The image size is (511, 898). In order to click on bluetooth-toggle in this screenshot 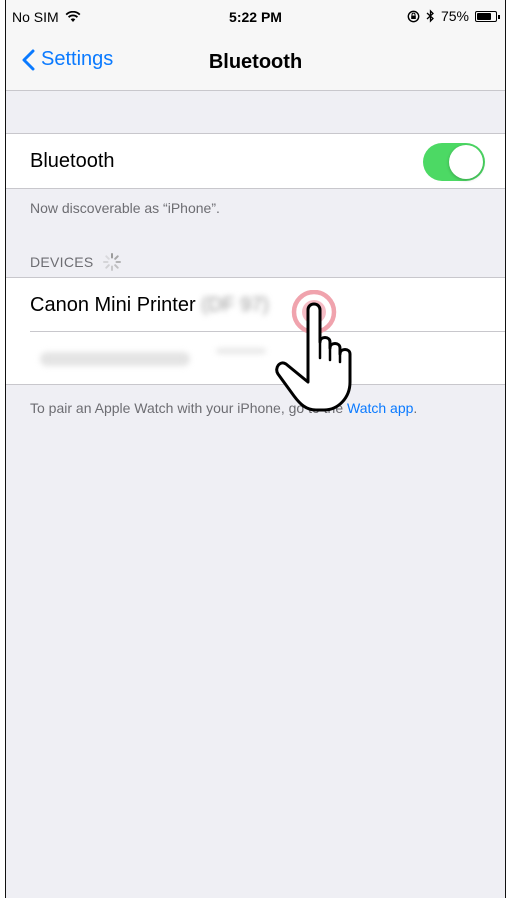, I will do `click(454, 162)`.